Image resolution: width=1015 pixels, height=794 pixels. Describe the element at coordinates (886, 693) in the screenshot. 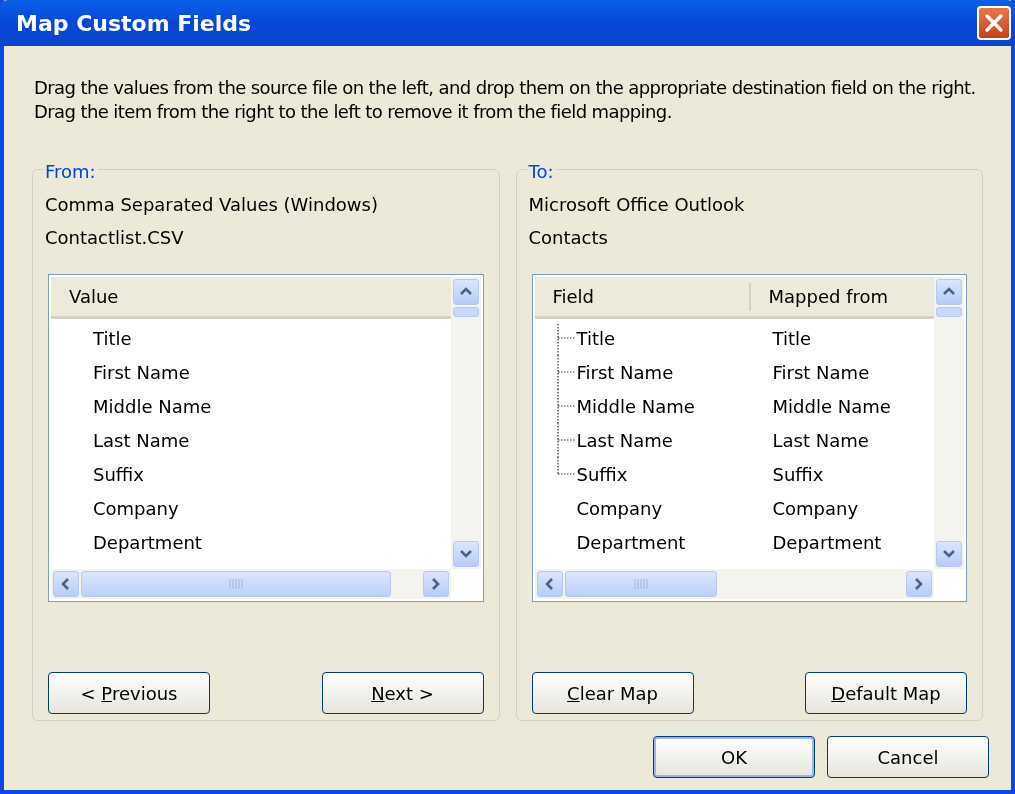

I see `default-map-button: Default Map` at that location.